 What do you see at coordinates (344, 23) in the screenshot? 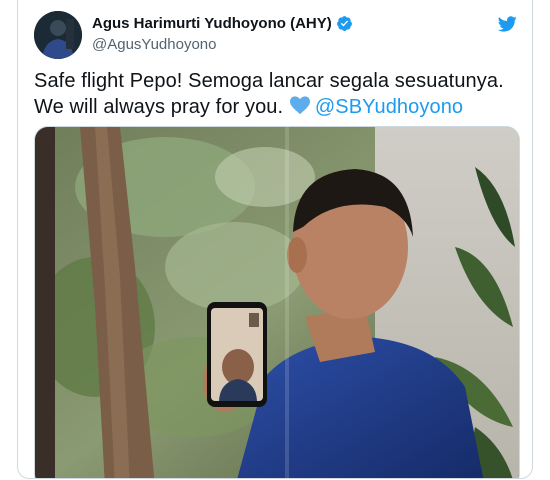
I see `verified-badge-icon` at bounding box center [344, 23].